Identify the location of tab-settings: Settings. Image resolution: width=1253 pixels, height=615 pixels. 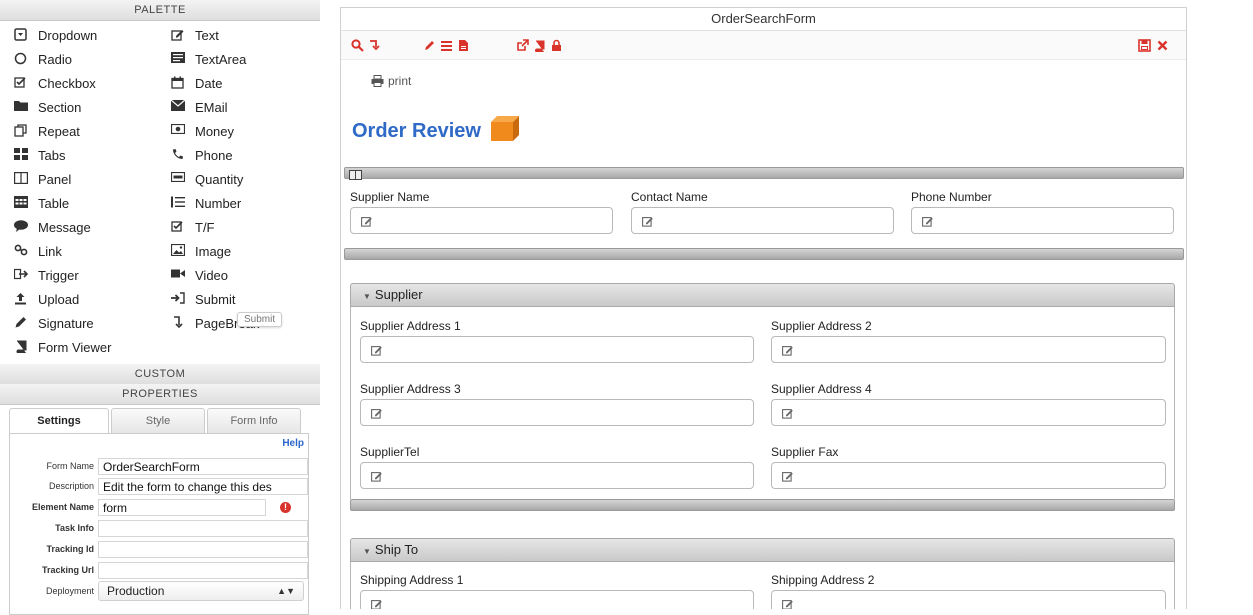
(59, 421).